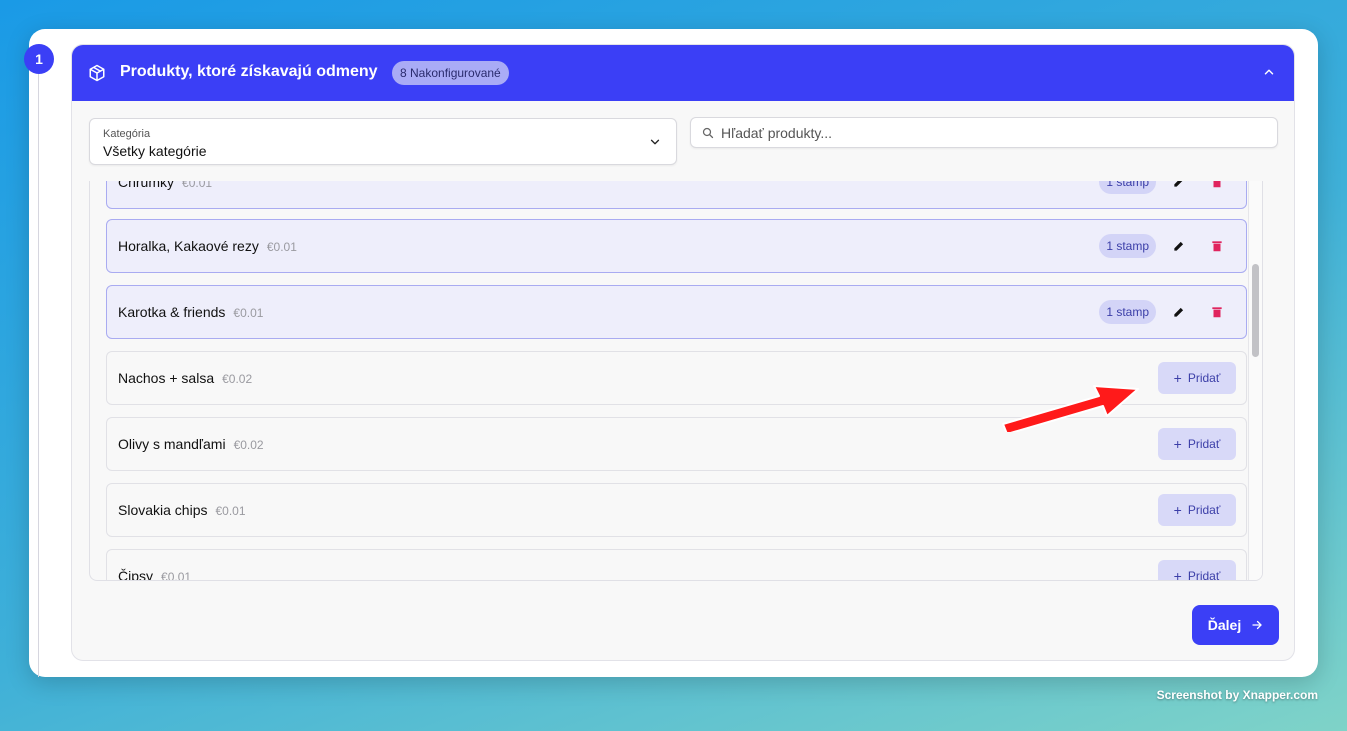  Describe the element at coordinates (1070, 408) in the screenshot. I see `annotation-arrow-icon` at that location.